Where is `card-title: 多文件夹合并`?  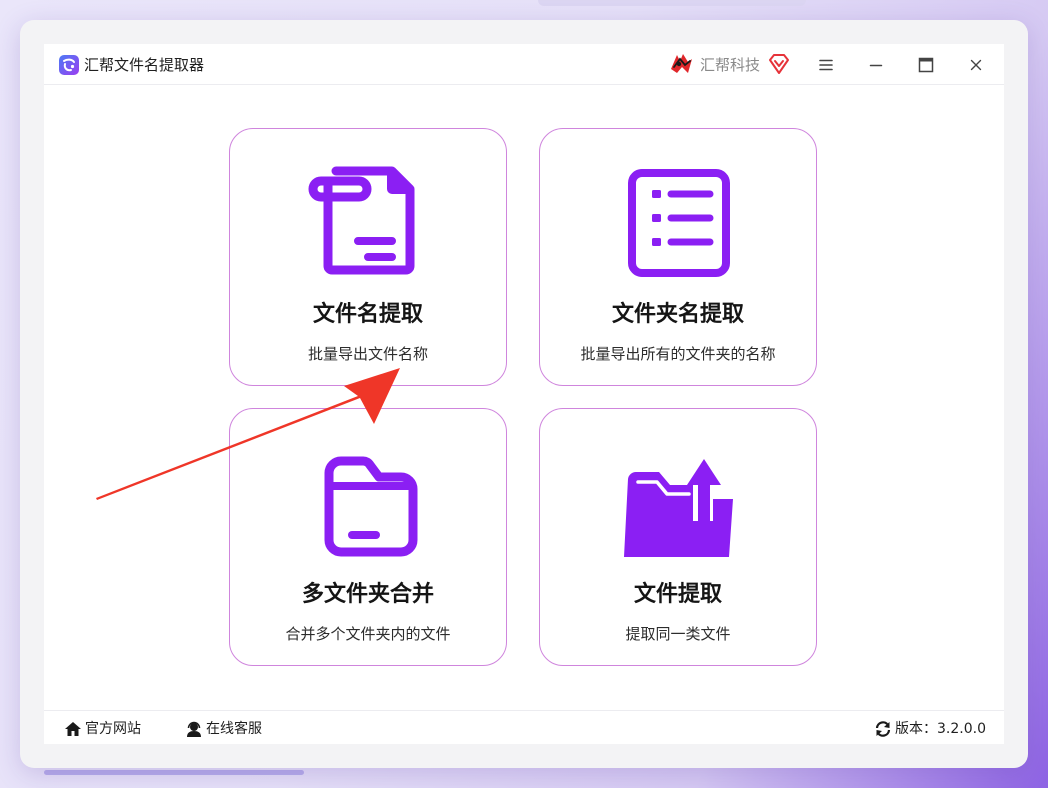
card-title: 多文件夹合并 is located at coordinates (367, 594).